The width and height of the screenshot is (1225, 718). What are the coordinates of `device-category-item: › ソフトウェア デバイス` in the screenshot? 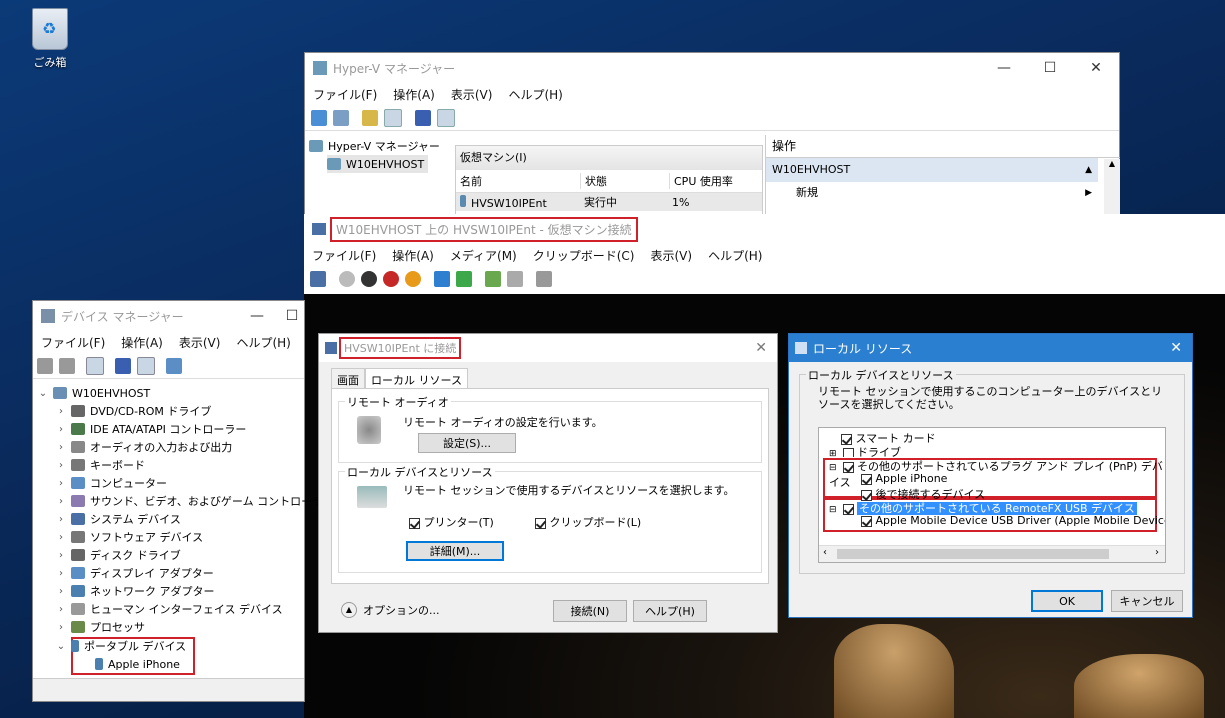 It's located at (129, 537).